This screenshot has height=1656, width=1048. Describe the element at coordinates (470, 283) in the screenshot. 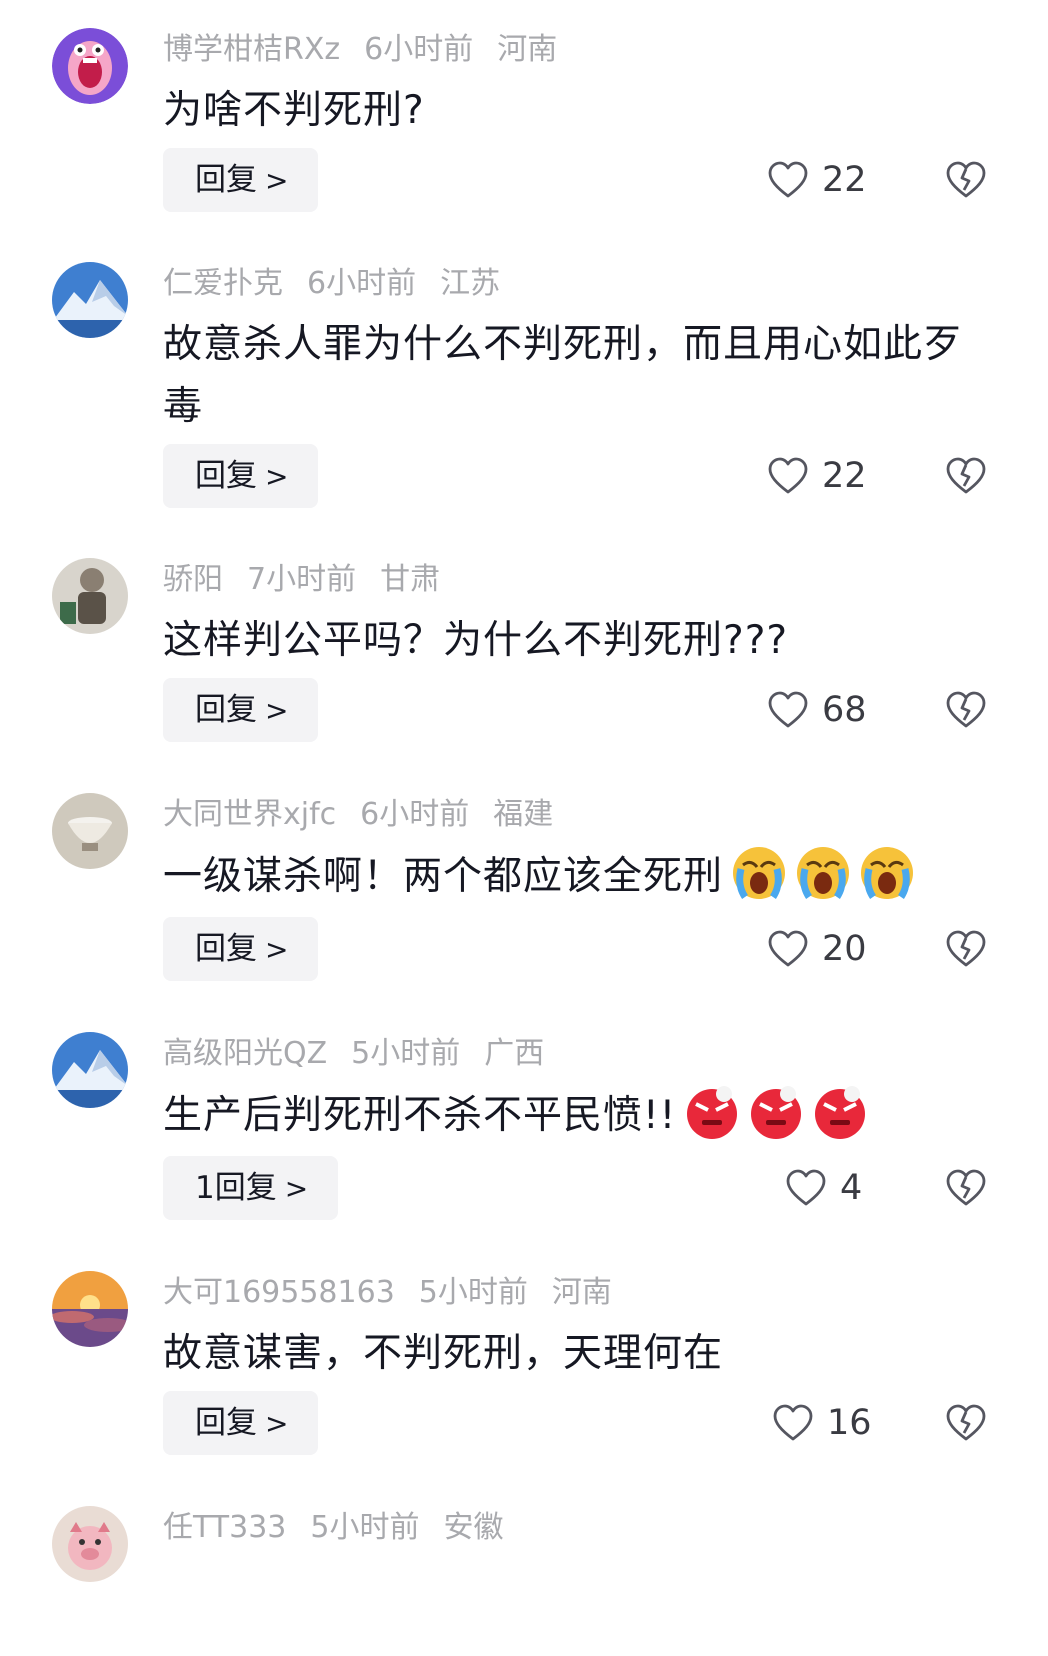

I see `location: 江苏` at that location.